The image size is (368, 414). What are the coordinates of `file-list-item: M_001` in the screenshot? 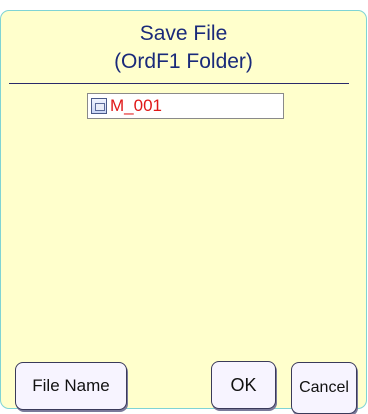 It's located at (126, 106).